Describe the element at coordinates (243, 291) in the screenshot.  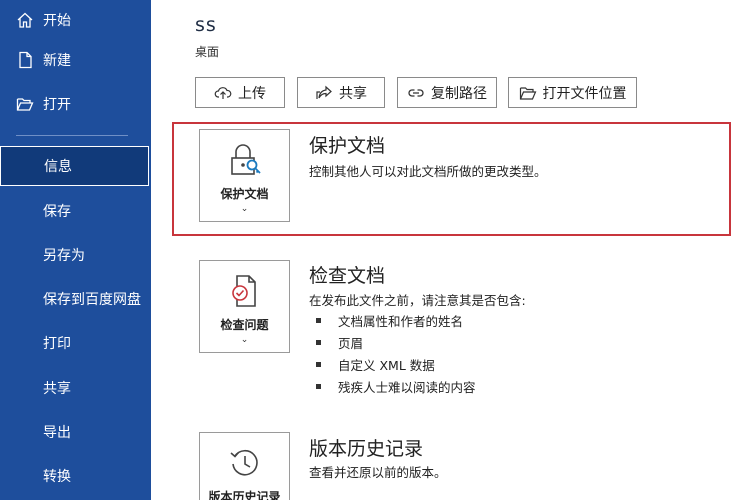
I see `document-check-icon` at that location.